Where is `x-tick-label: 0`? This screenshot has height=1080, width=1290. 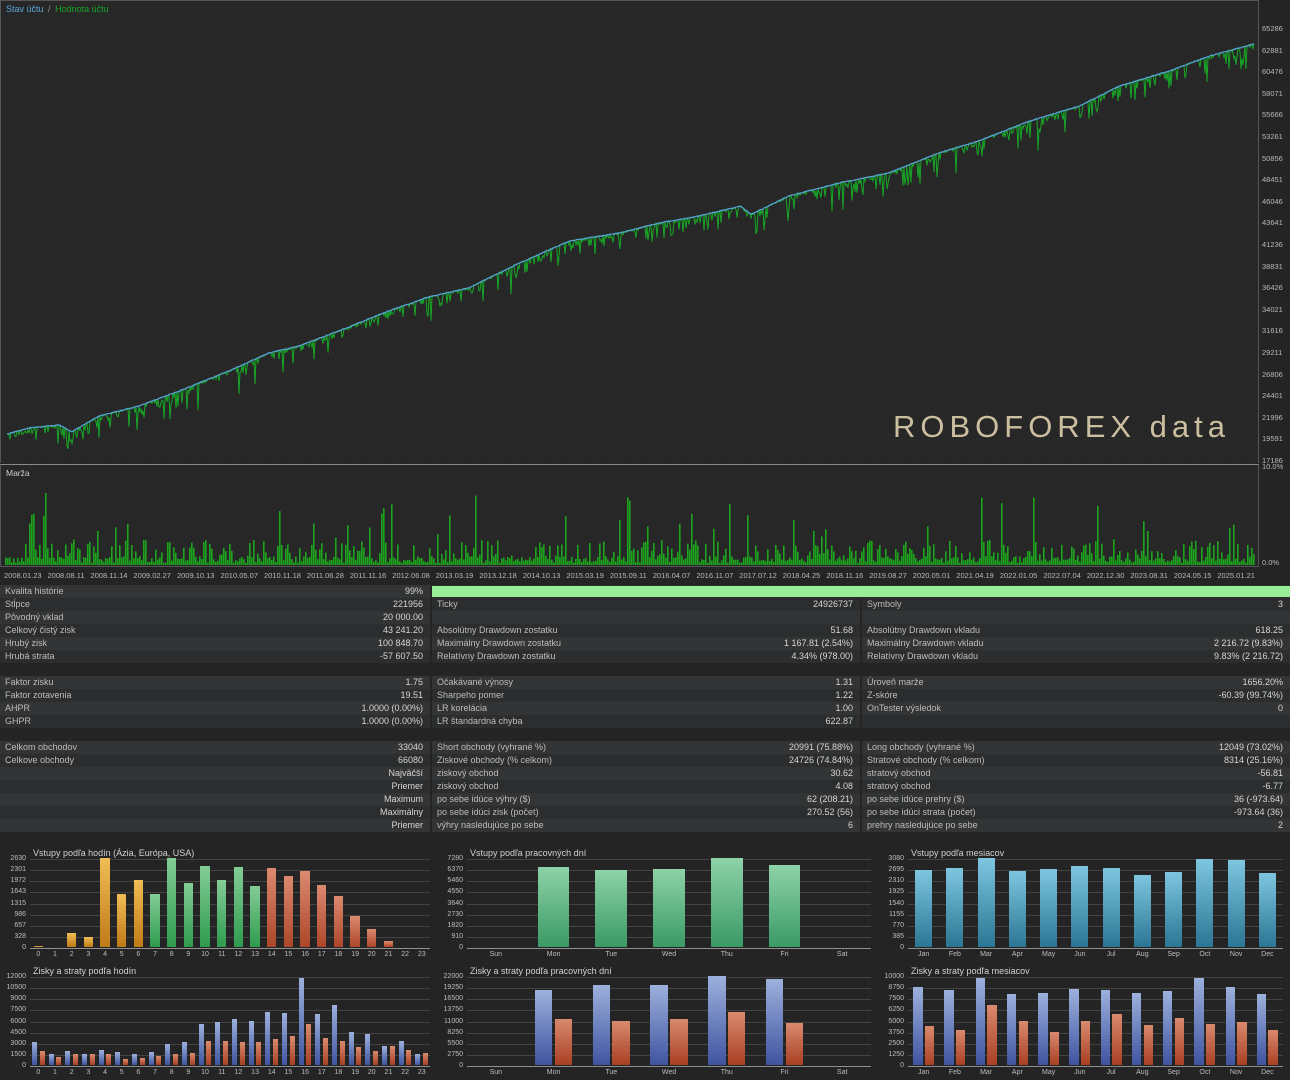
x-tick-label: 0 is located at coordinates (38, 1072).